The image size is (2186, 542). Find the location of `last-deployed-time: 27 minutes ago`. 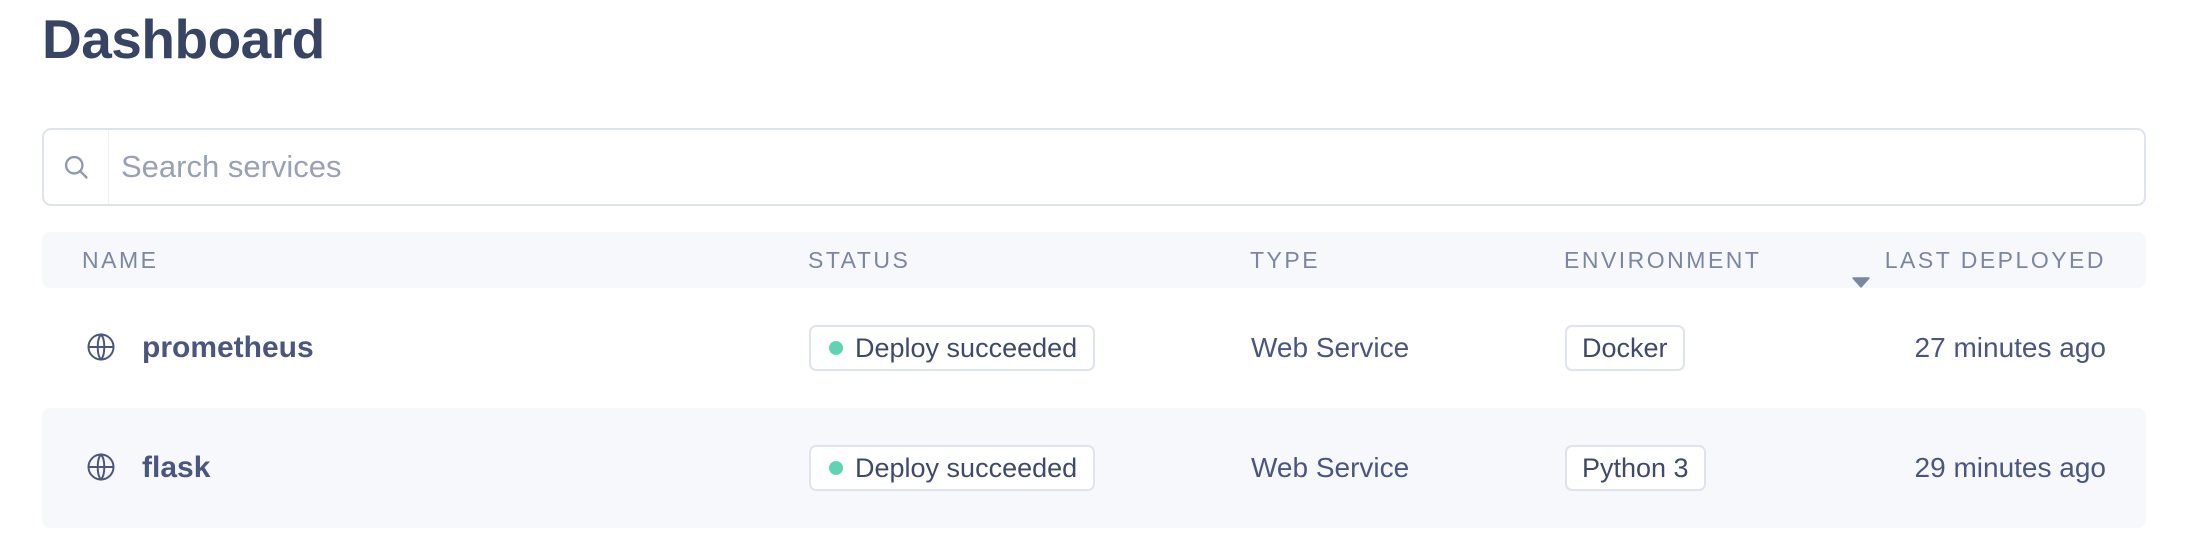

last-deployed-time: 27 minutes ago is located at coordinates (2010, 347).